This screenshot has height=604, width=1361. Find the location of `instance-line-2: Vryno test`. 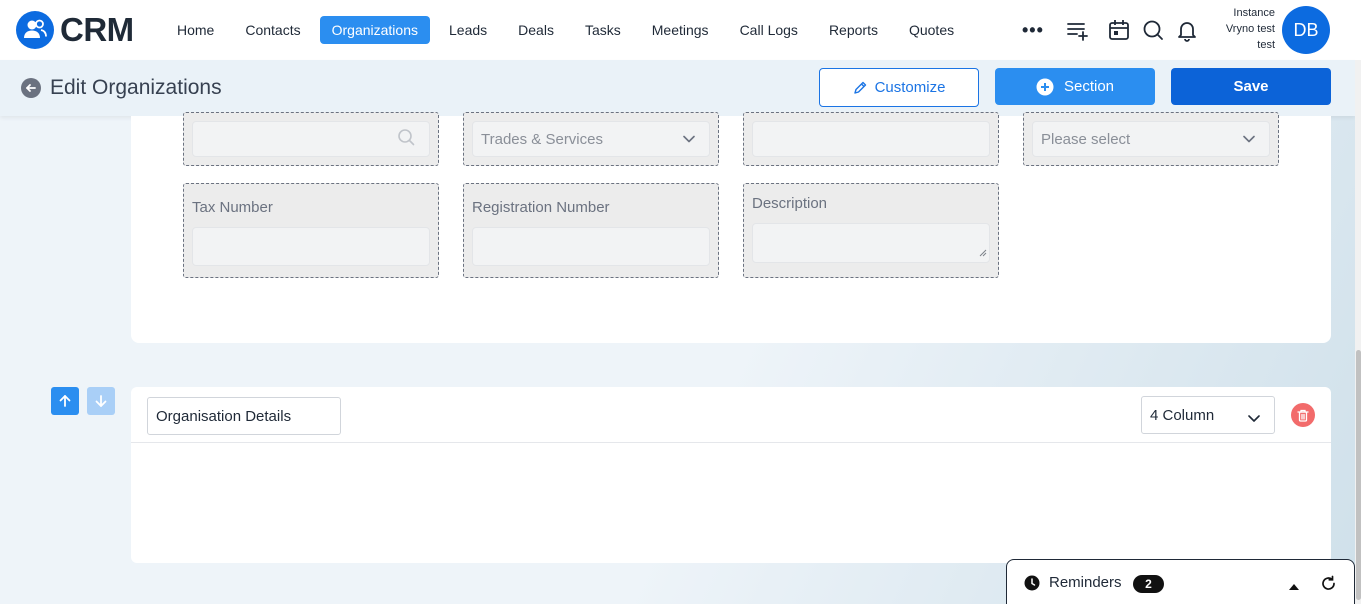

instance-line-2: Vryno test is located at coordinates (1250, 29).